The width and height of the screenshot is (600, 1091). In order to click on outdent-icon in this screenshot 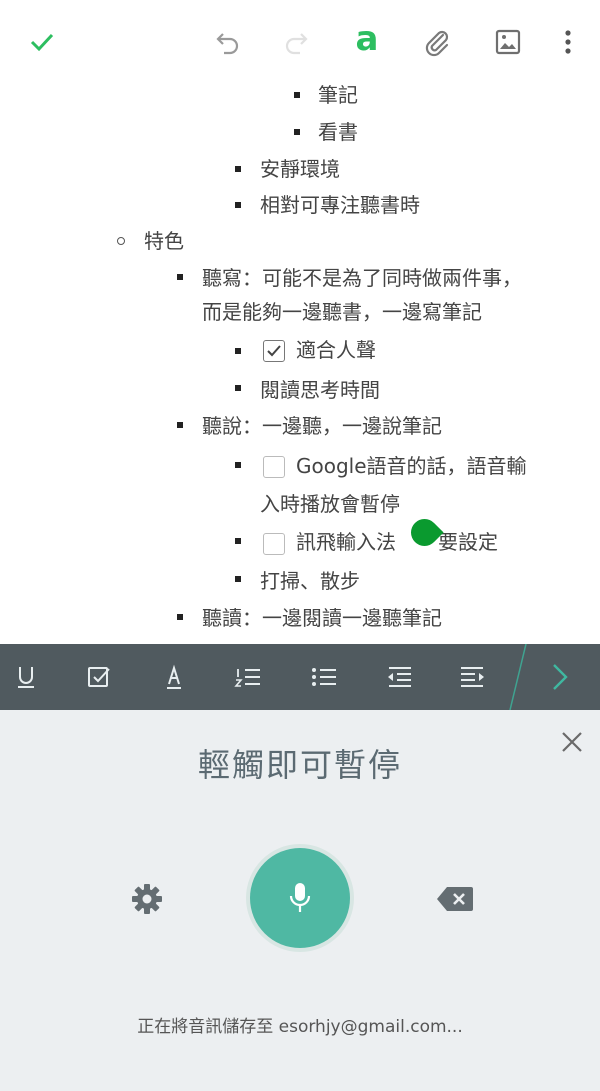, I will do `click(399, 677)`.